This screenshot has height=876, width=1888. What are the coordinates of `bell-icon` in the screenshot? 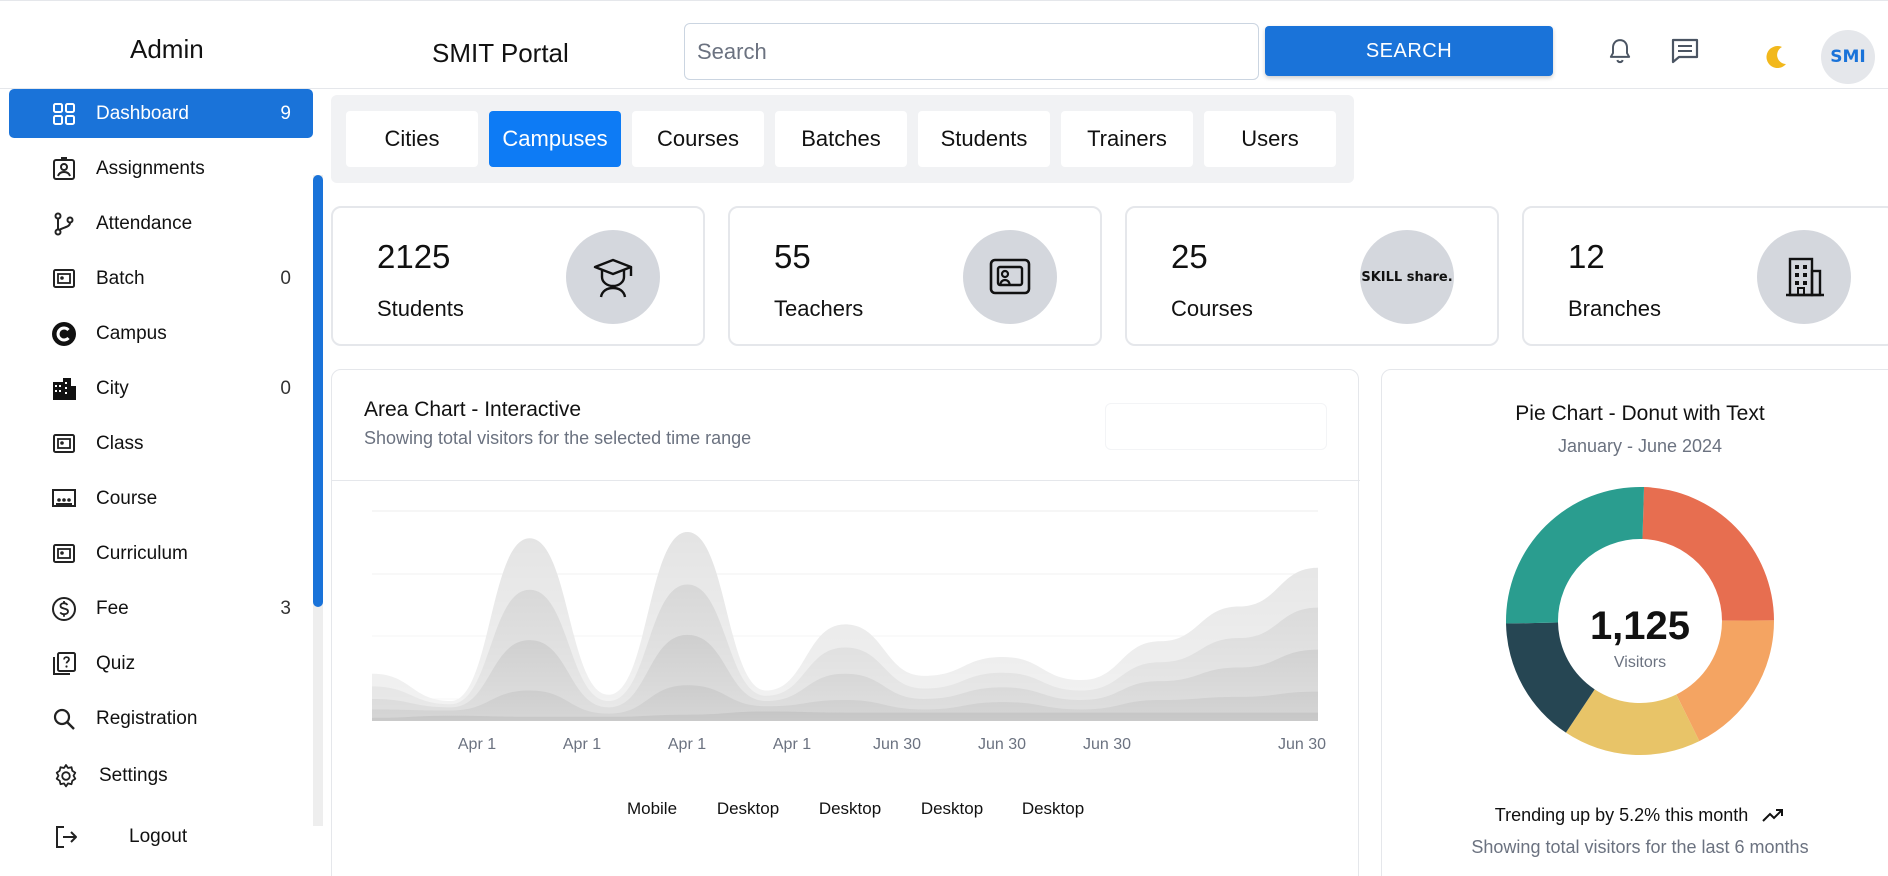 It's located at (1620, 54).